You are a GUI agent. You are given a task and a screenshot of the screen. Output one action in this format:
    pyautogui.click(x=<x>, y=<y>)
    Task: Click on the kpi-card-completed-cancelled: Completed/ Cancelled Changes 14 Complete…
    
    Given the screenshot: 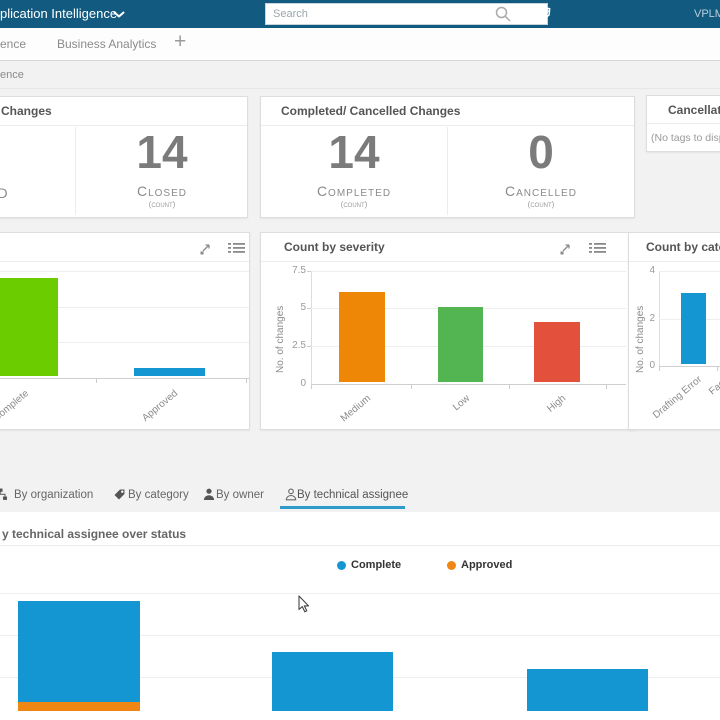 What is the action you would take?
    pyautogui.click(x=447, y=157)
    